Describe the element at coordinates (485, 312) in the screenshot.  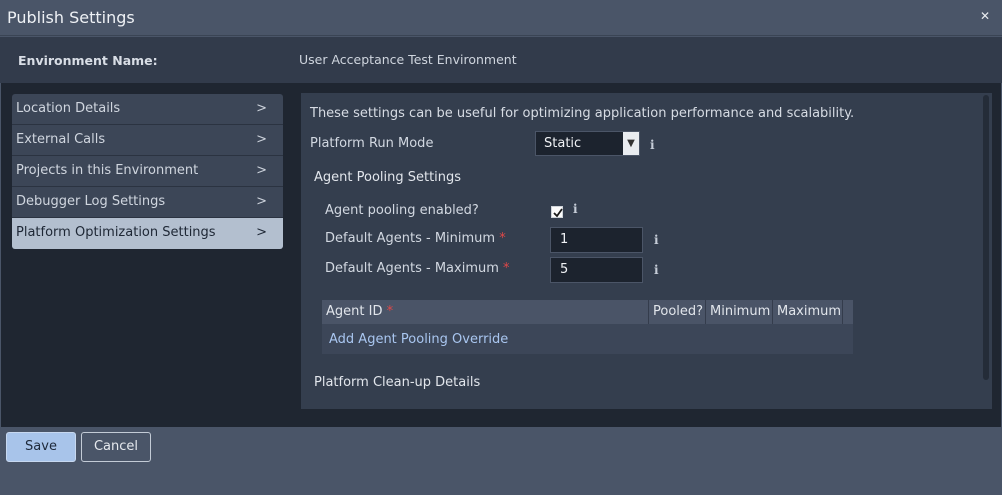
I see `column-header-agent-id: Agent ID *` at that location.